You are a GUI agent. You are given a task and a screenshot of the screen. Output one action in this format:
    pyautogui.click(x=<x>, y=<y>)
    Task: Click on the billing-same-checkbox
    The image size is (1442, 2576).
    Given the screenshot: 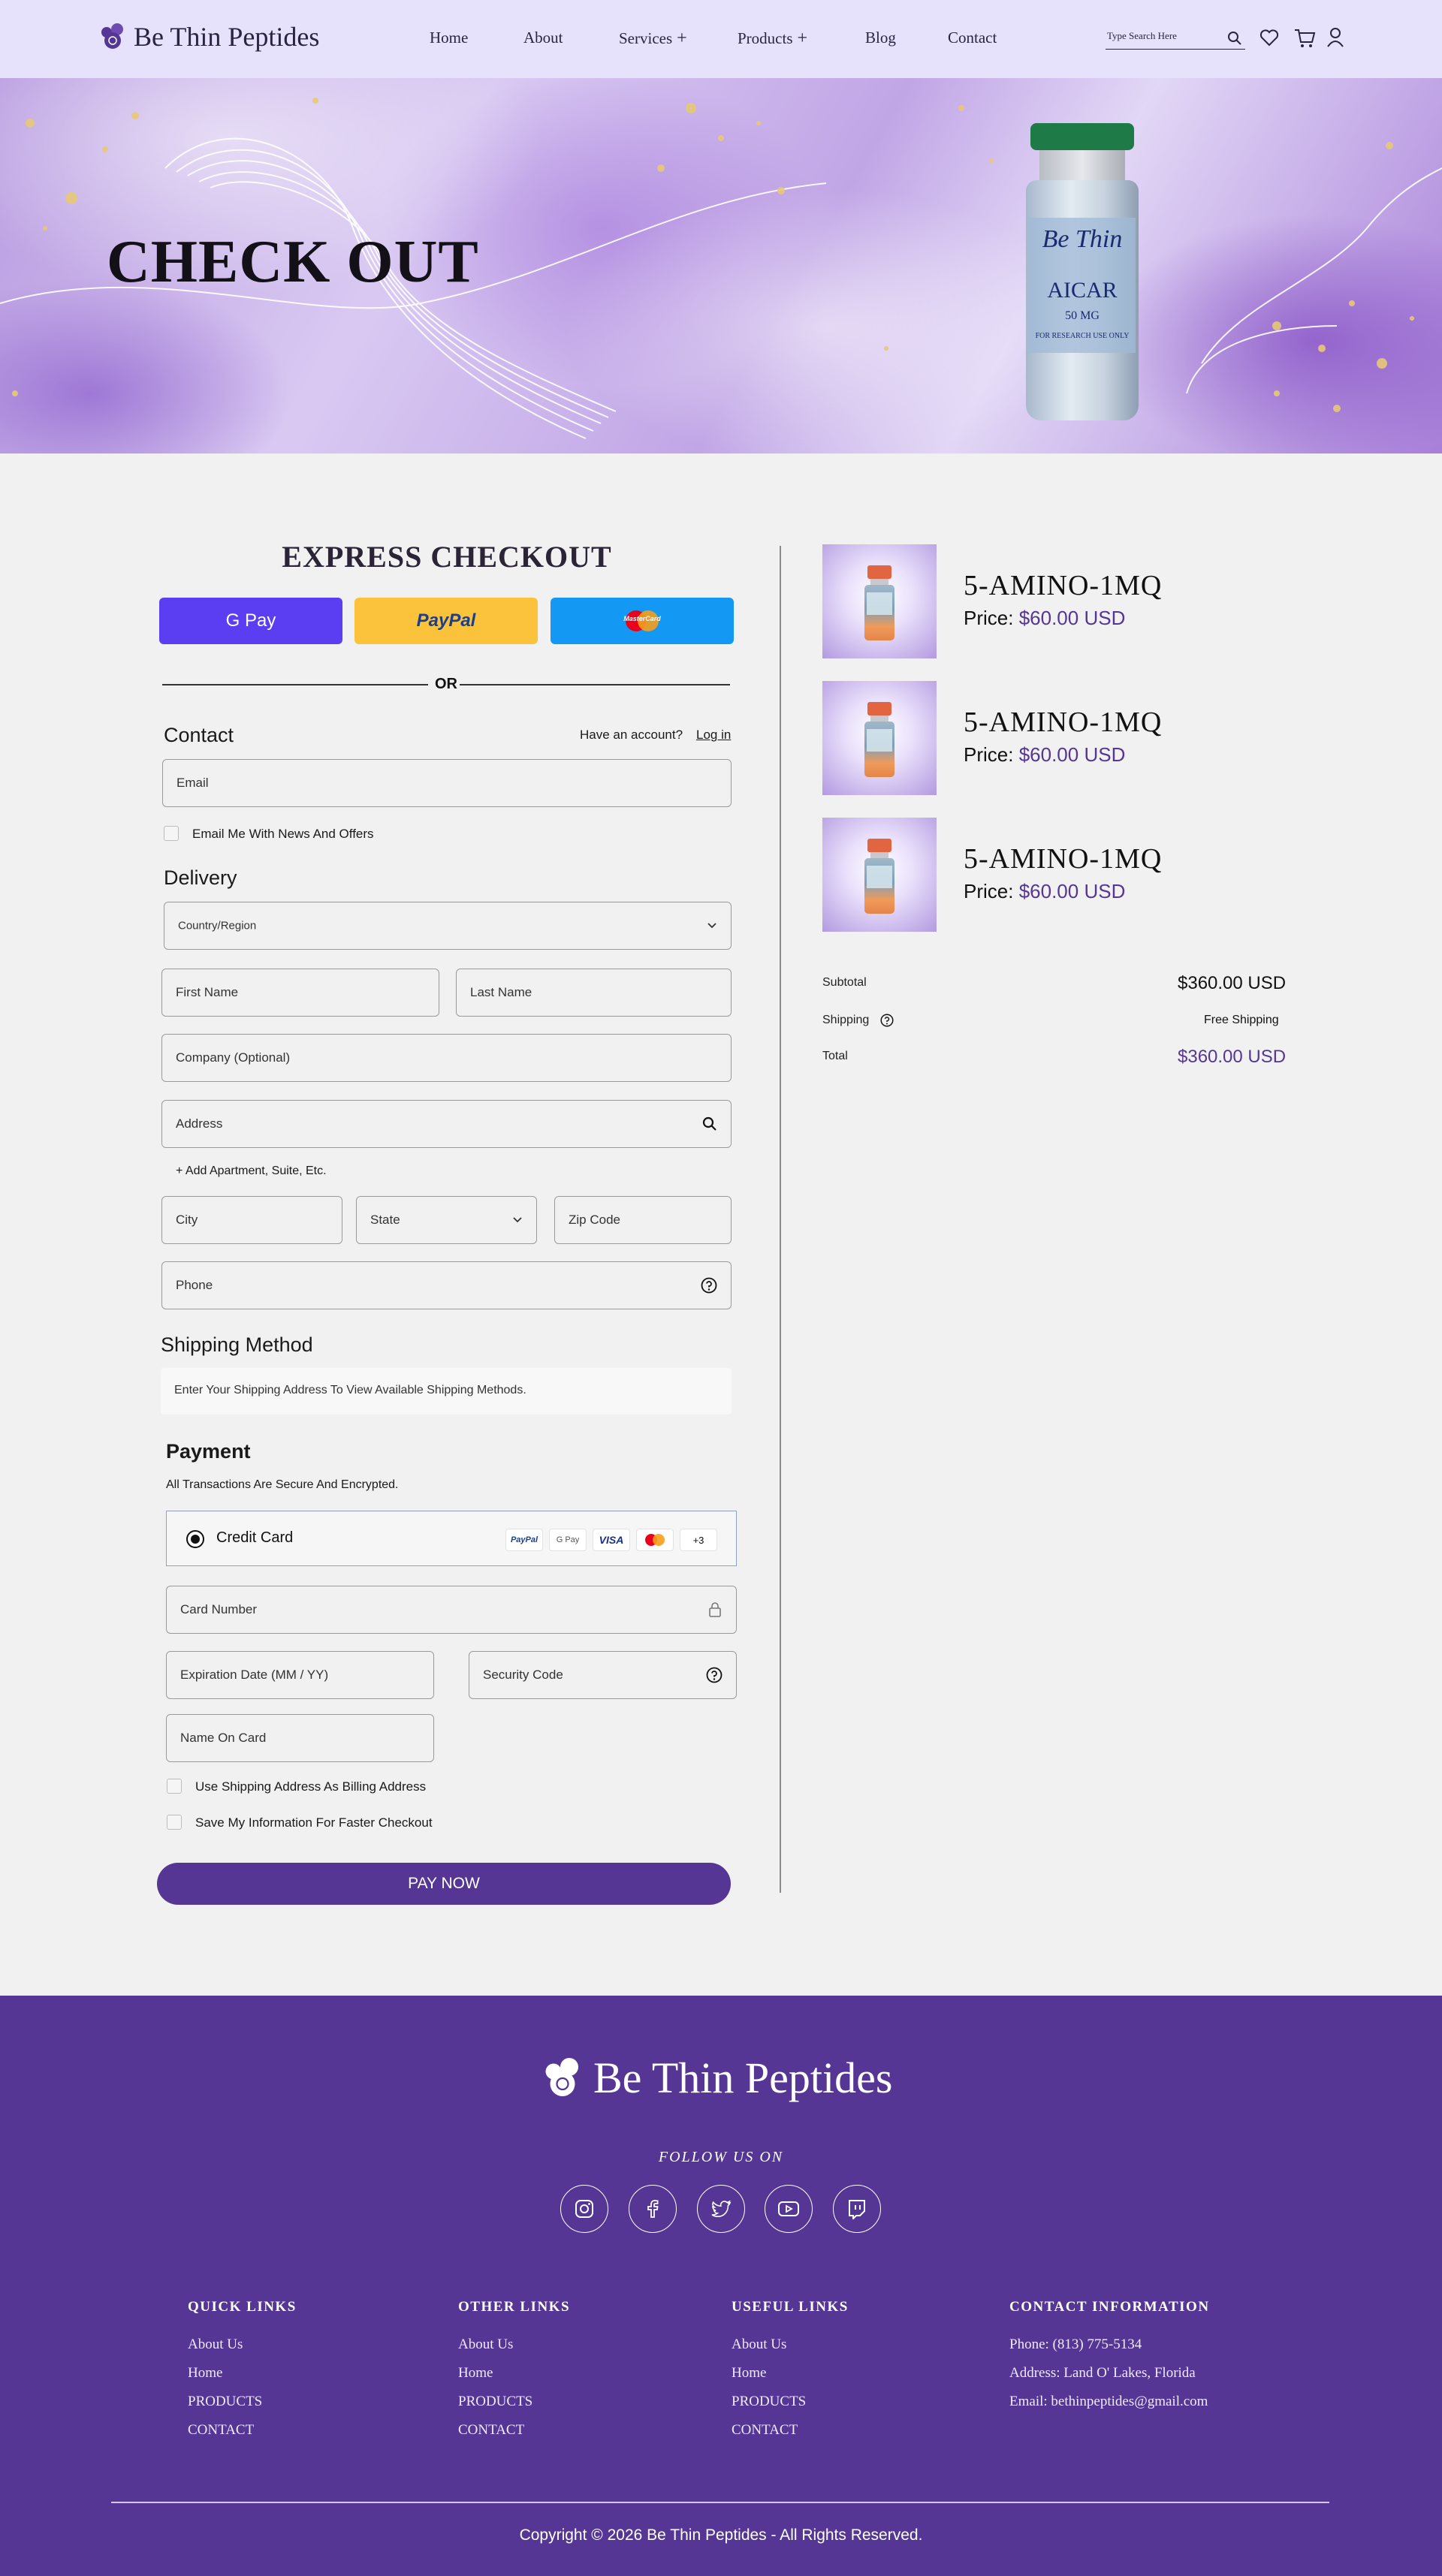 What is the action you would take?
    pyautogui.click(x=175, y=1786)
    